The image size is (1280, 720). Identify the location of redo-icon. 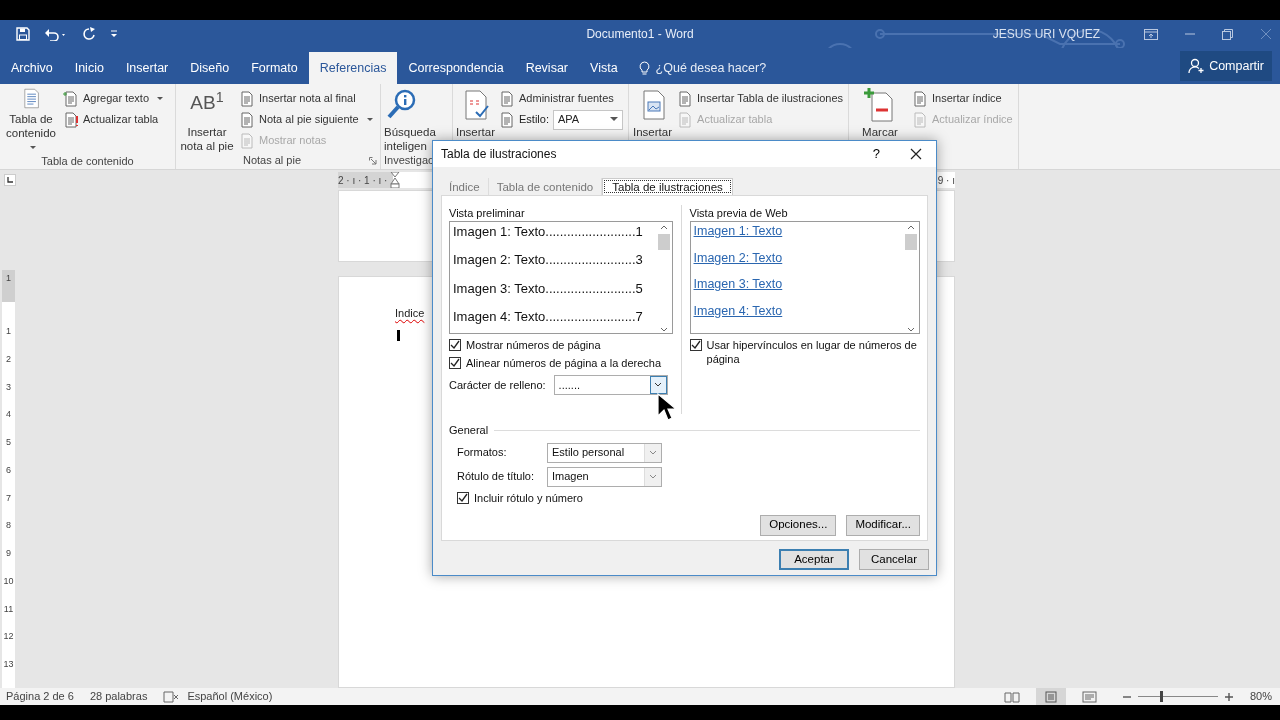
(89, 34).